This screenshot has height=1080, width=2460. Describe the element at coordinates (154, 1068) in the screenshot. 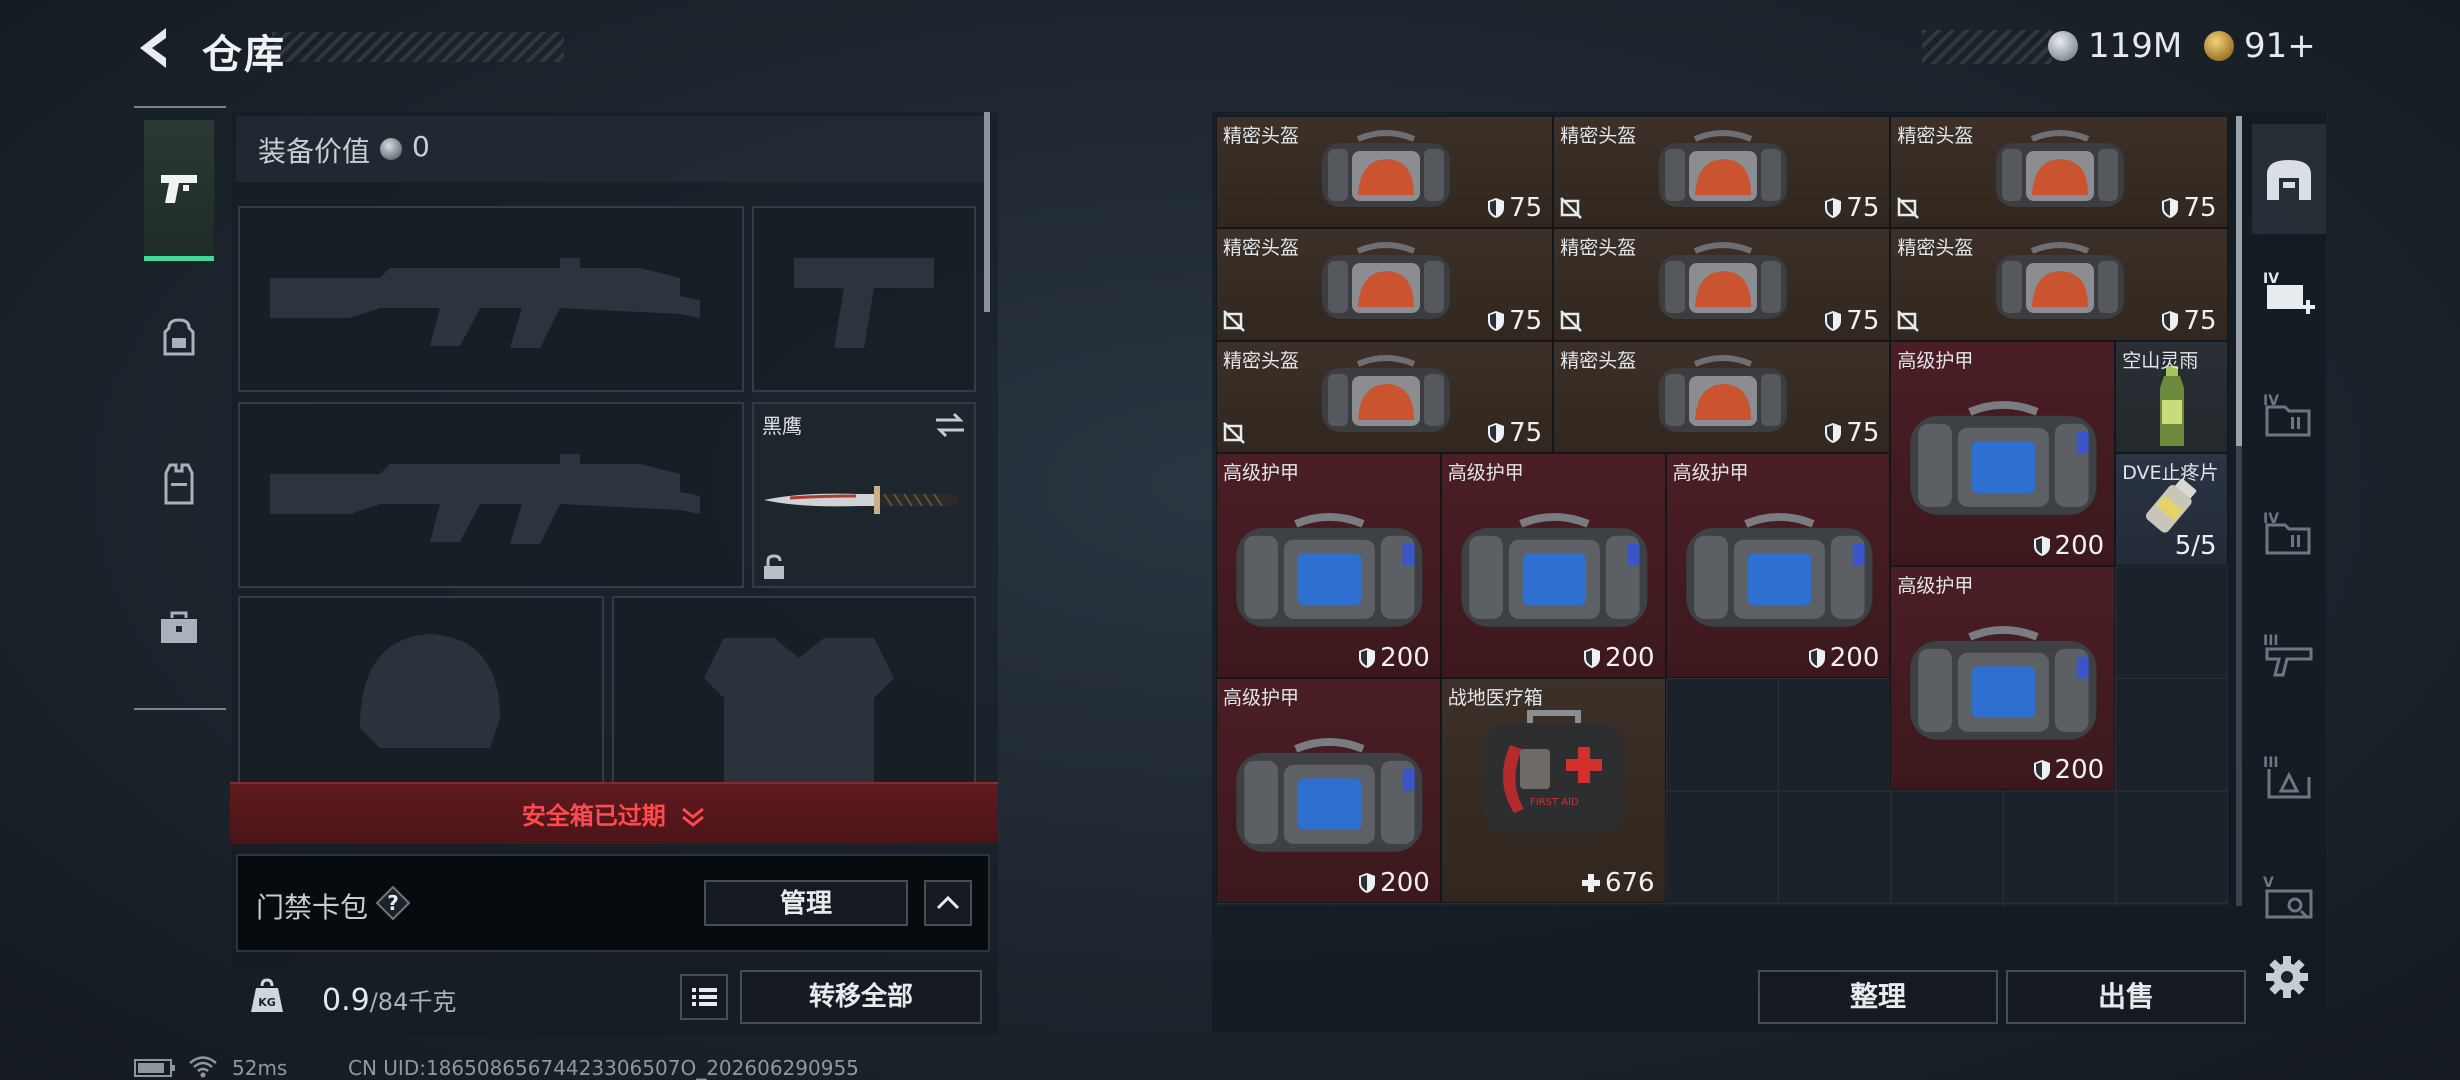

I see `battery-icon` at that location.